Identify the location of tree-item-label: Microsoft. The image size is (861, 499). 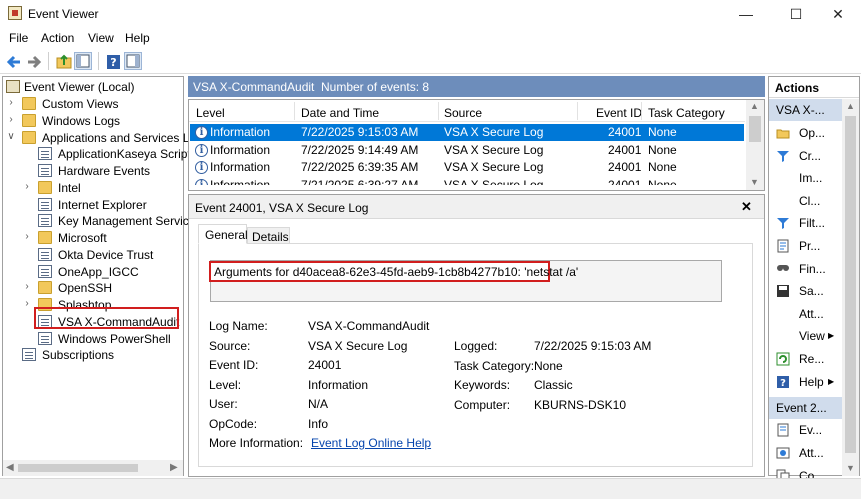
(82, 238).